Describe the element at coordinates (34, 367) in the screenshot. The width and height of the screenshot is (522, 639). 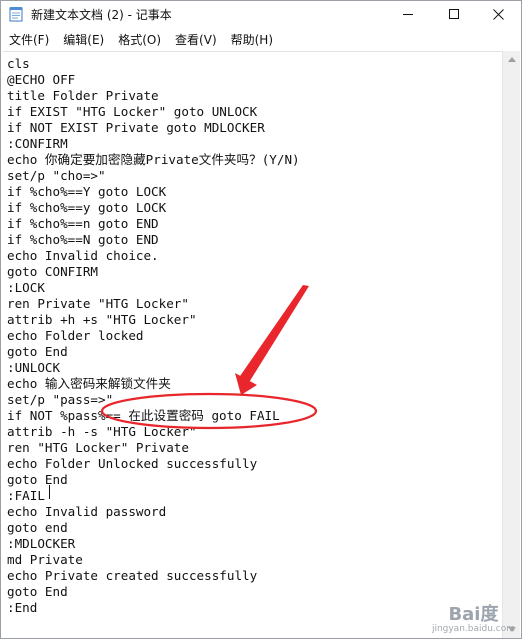
I see `code-line: :UNLOCK` at that location.